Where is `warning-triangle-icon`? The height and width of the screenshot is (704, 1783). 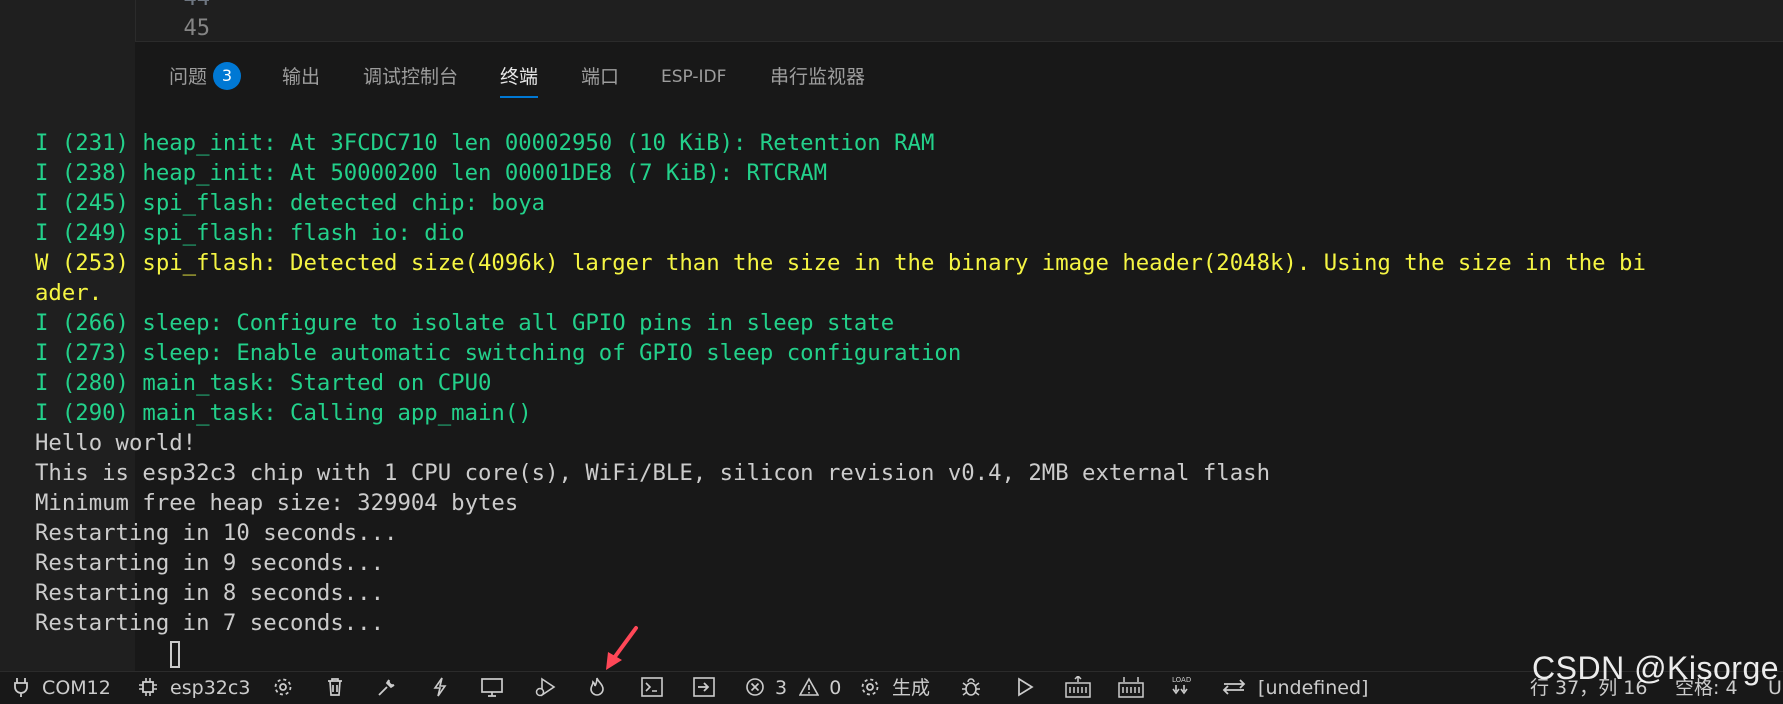
warning-triangle-icon is located at coordinates (811, 687).